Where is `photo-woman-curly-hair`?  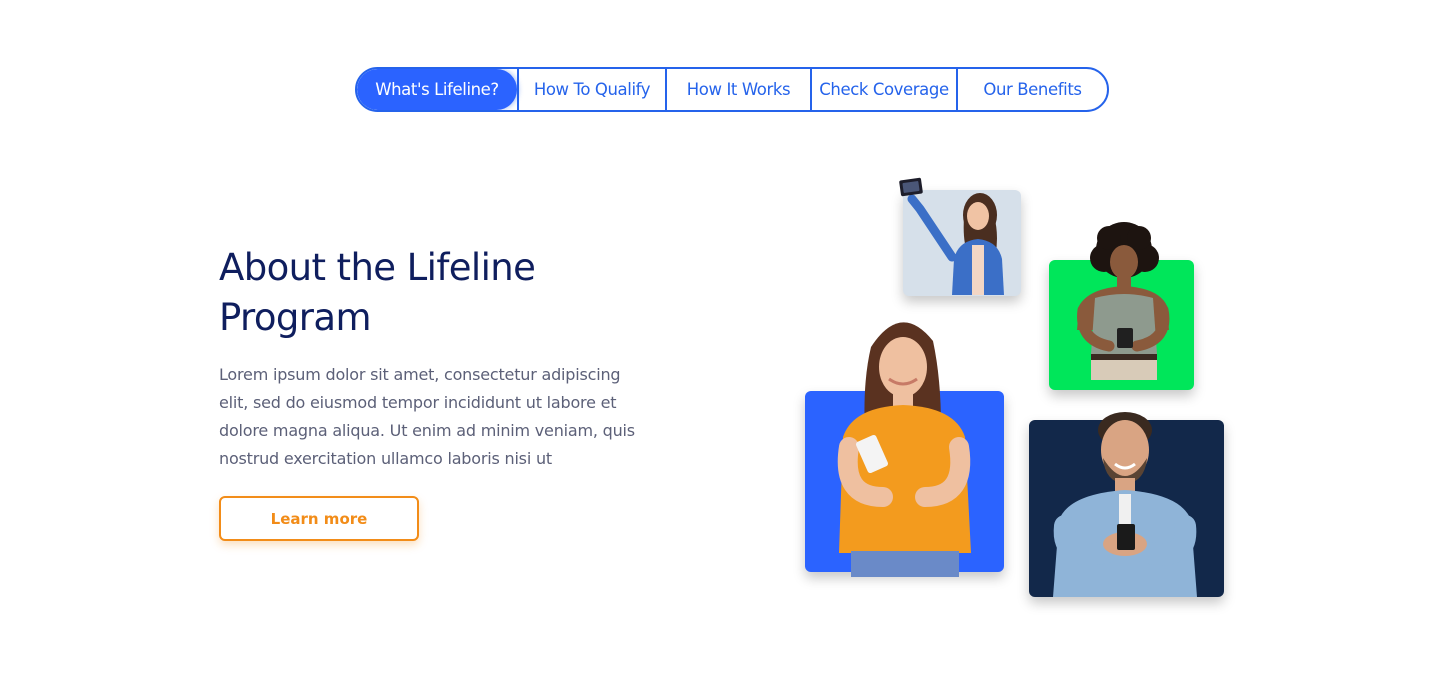 photo-woman-curly-hair is located at coordinates (1121, 306).